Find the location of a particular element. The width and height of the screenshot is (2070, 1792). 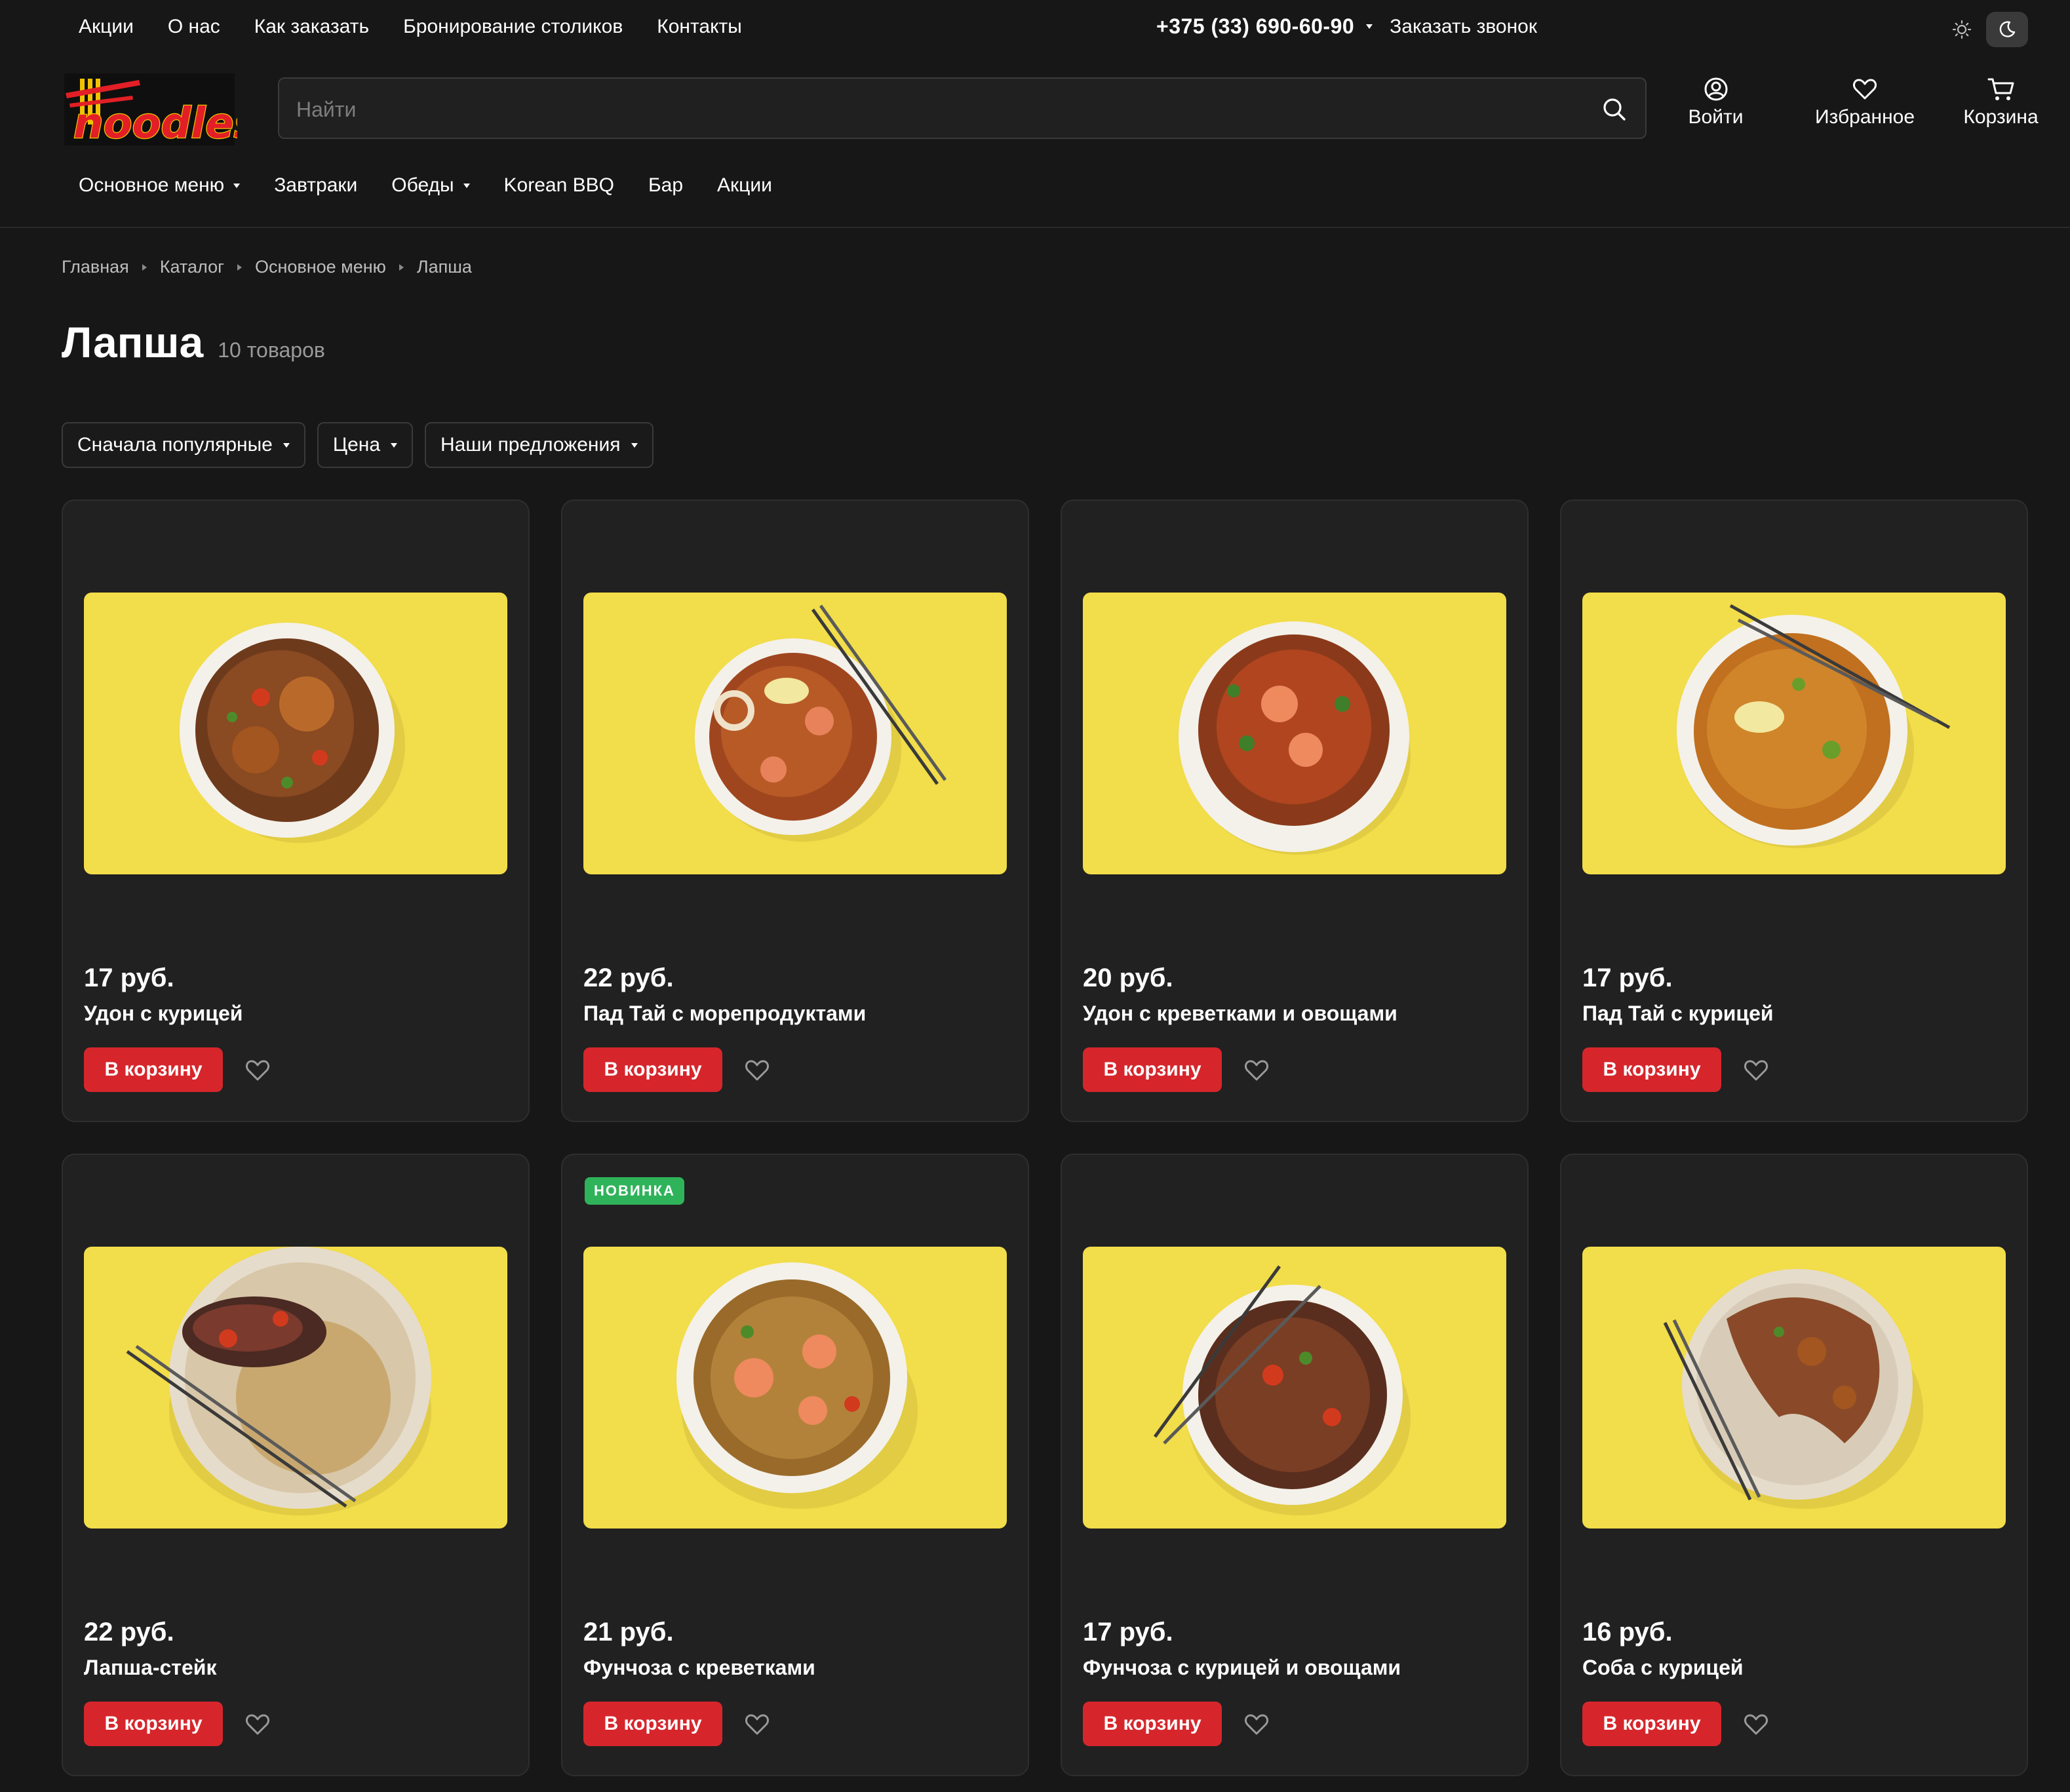

filter-bar: Сначала популярные Цена Наши предложения is located at coordinates (358, 445).